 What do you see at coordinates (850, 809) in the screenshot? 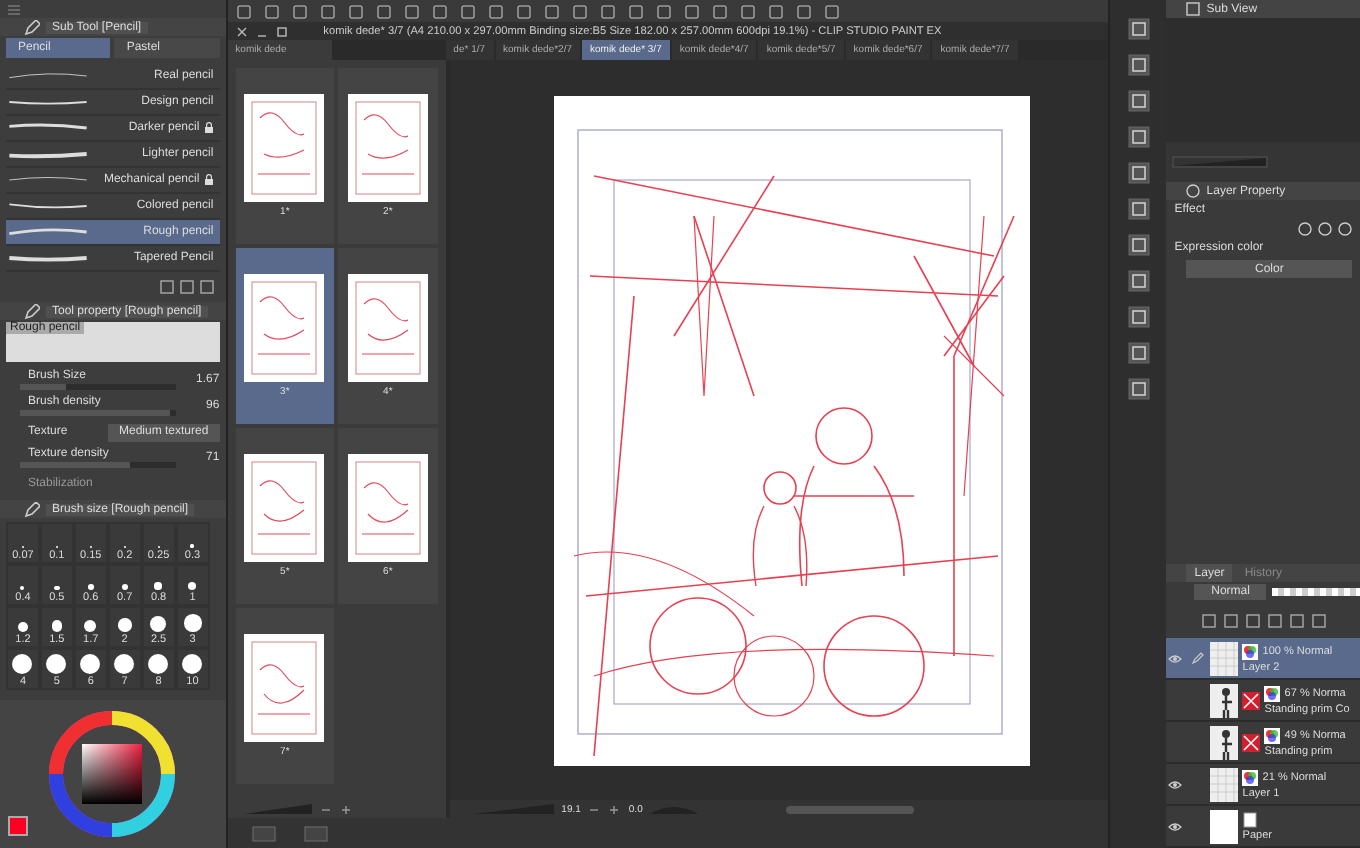
I see `horizontal-scrollbar` at bounding box center [850, 809].